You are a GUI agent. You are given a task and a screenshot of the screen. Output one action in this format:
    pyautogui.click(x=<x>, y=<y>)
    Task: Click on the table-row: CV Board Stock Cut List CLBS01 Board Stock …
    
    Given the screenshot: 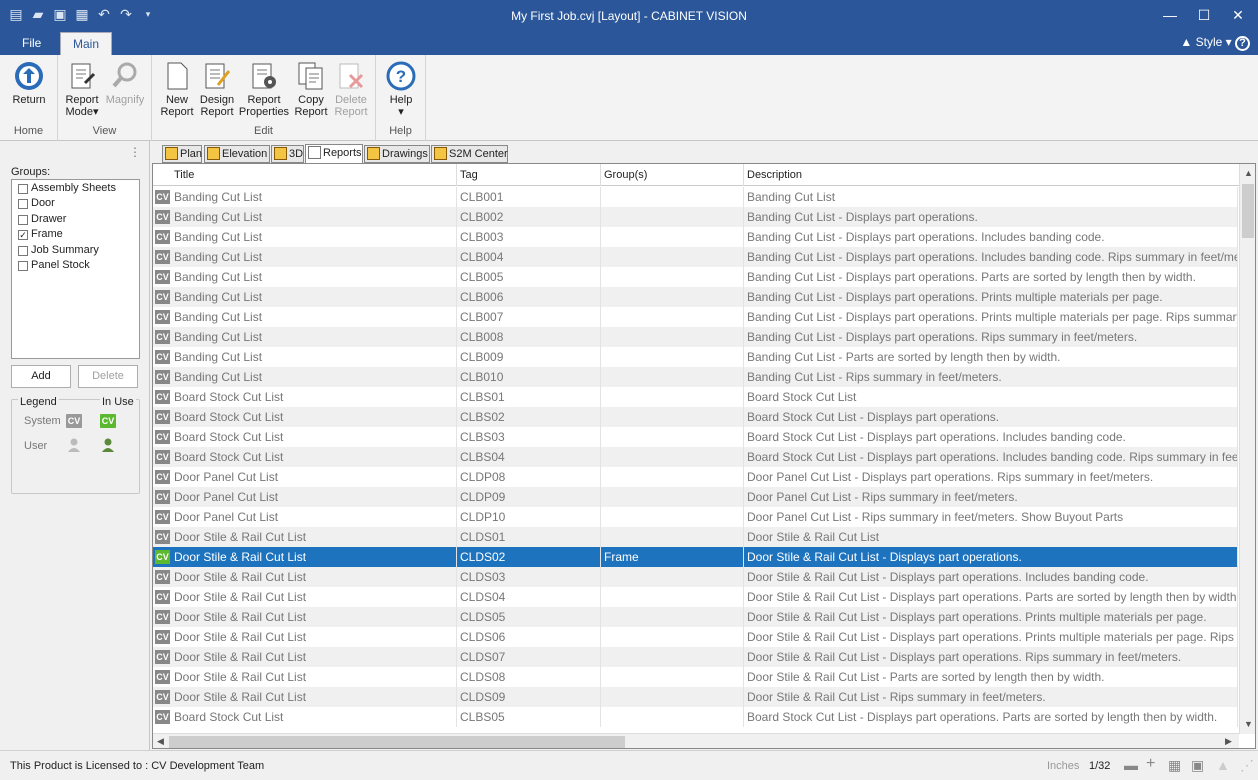 What is the action you would take?
    pyautogui.click(x=695, y=397)
    